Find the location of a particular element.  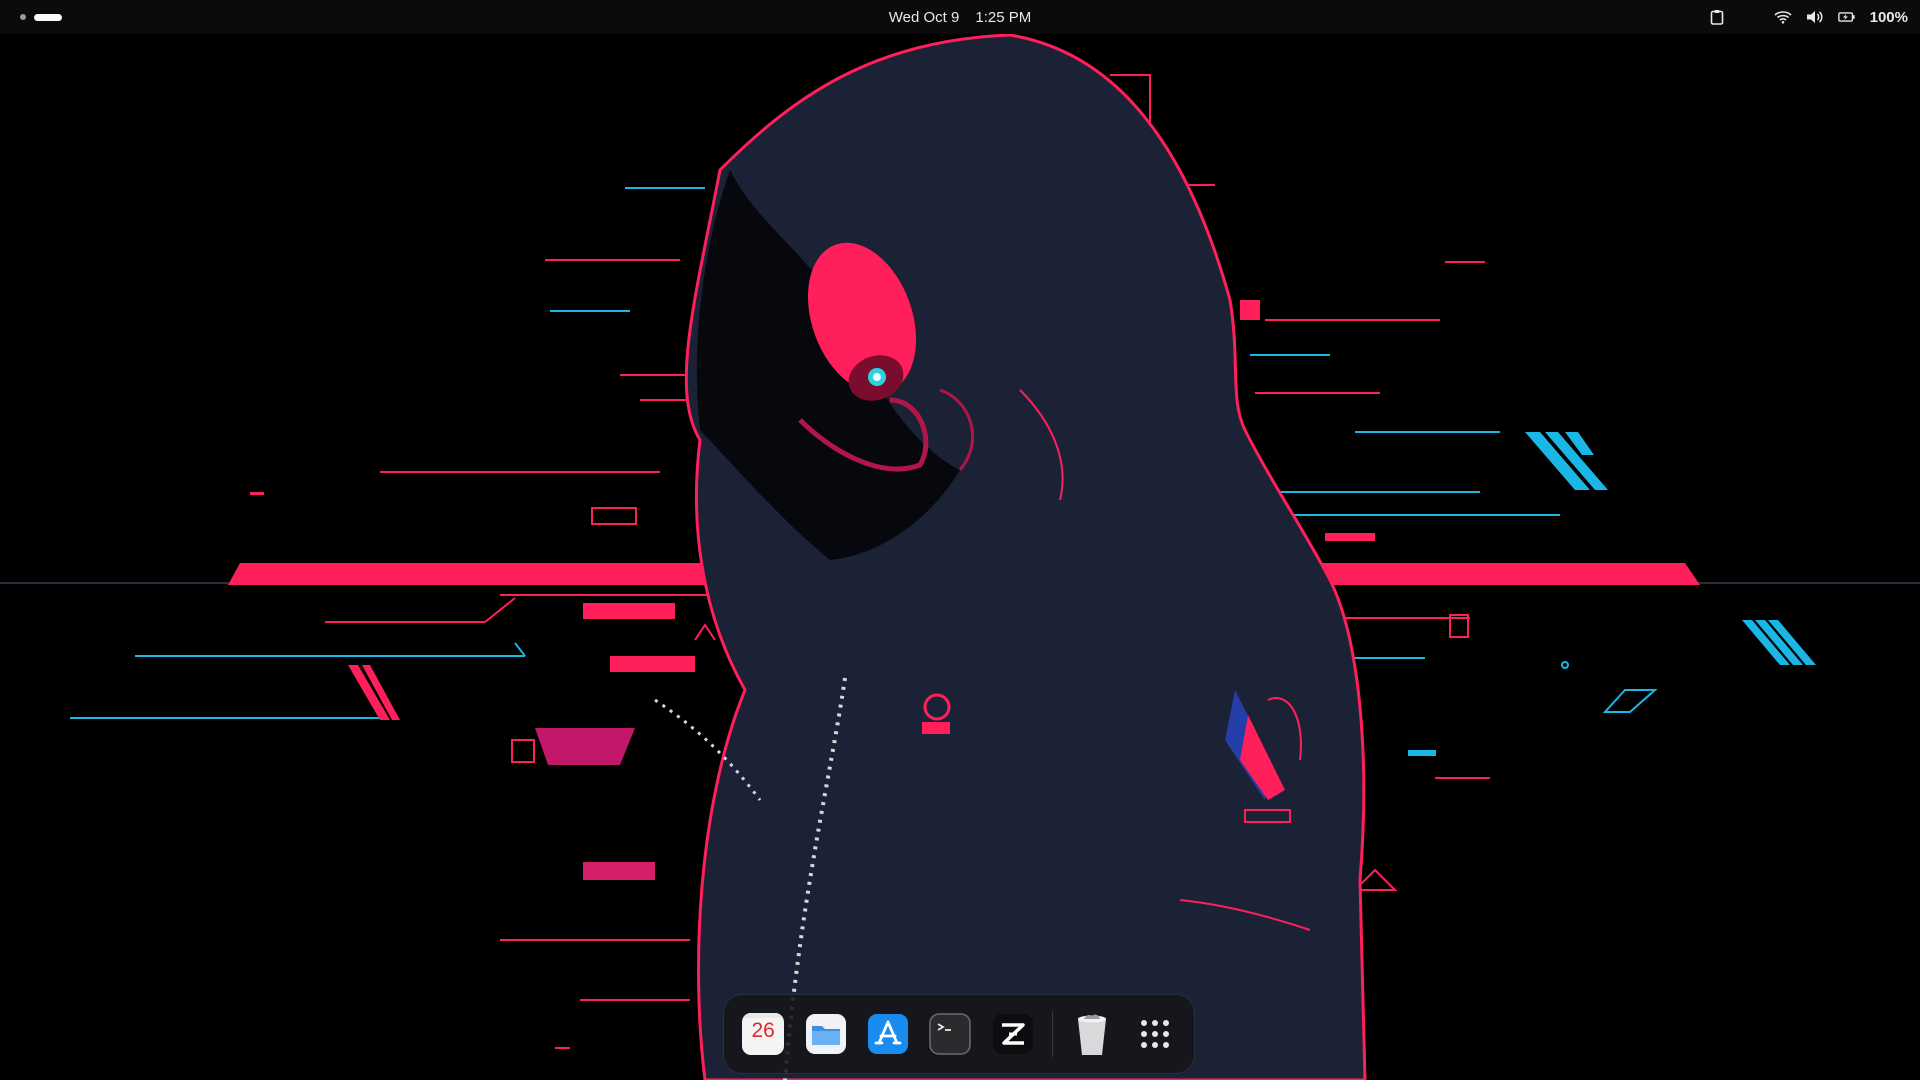

active-workspace-pill is located at coordinates (48, 17).